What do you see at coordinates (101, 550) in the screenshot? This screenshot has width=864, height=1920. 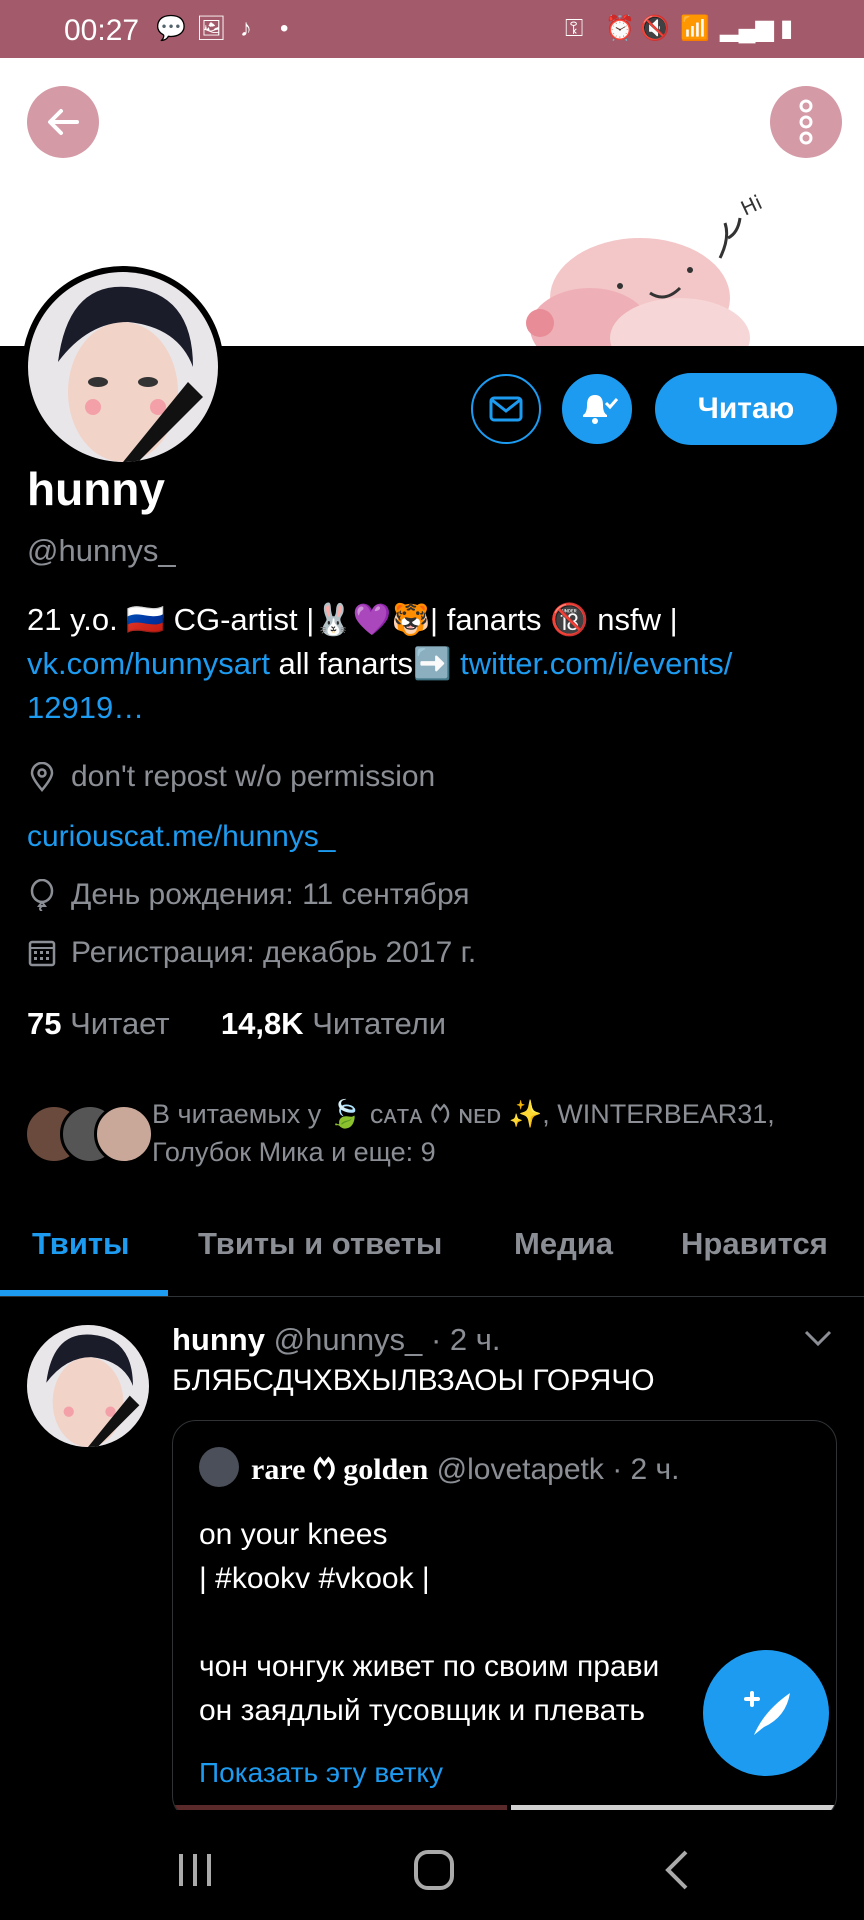 I see `profile-handle: @hunnys_` at bounding box center [101, 550].